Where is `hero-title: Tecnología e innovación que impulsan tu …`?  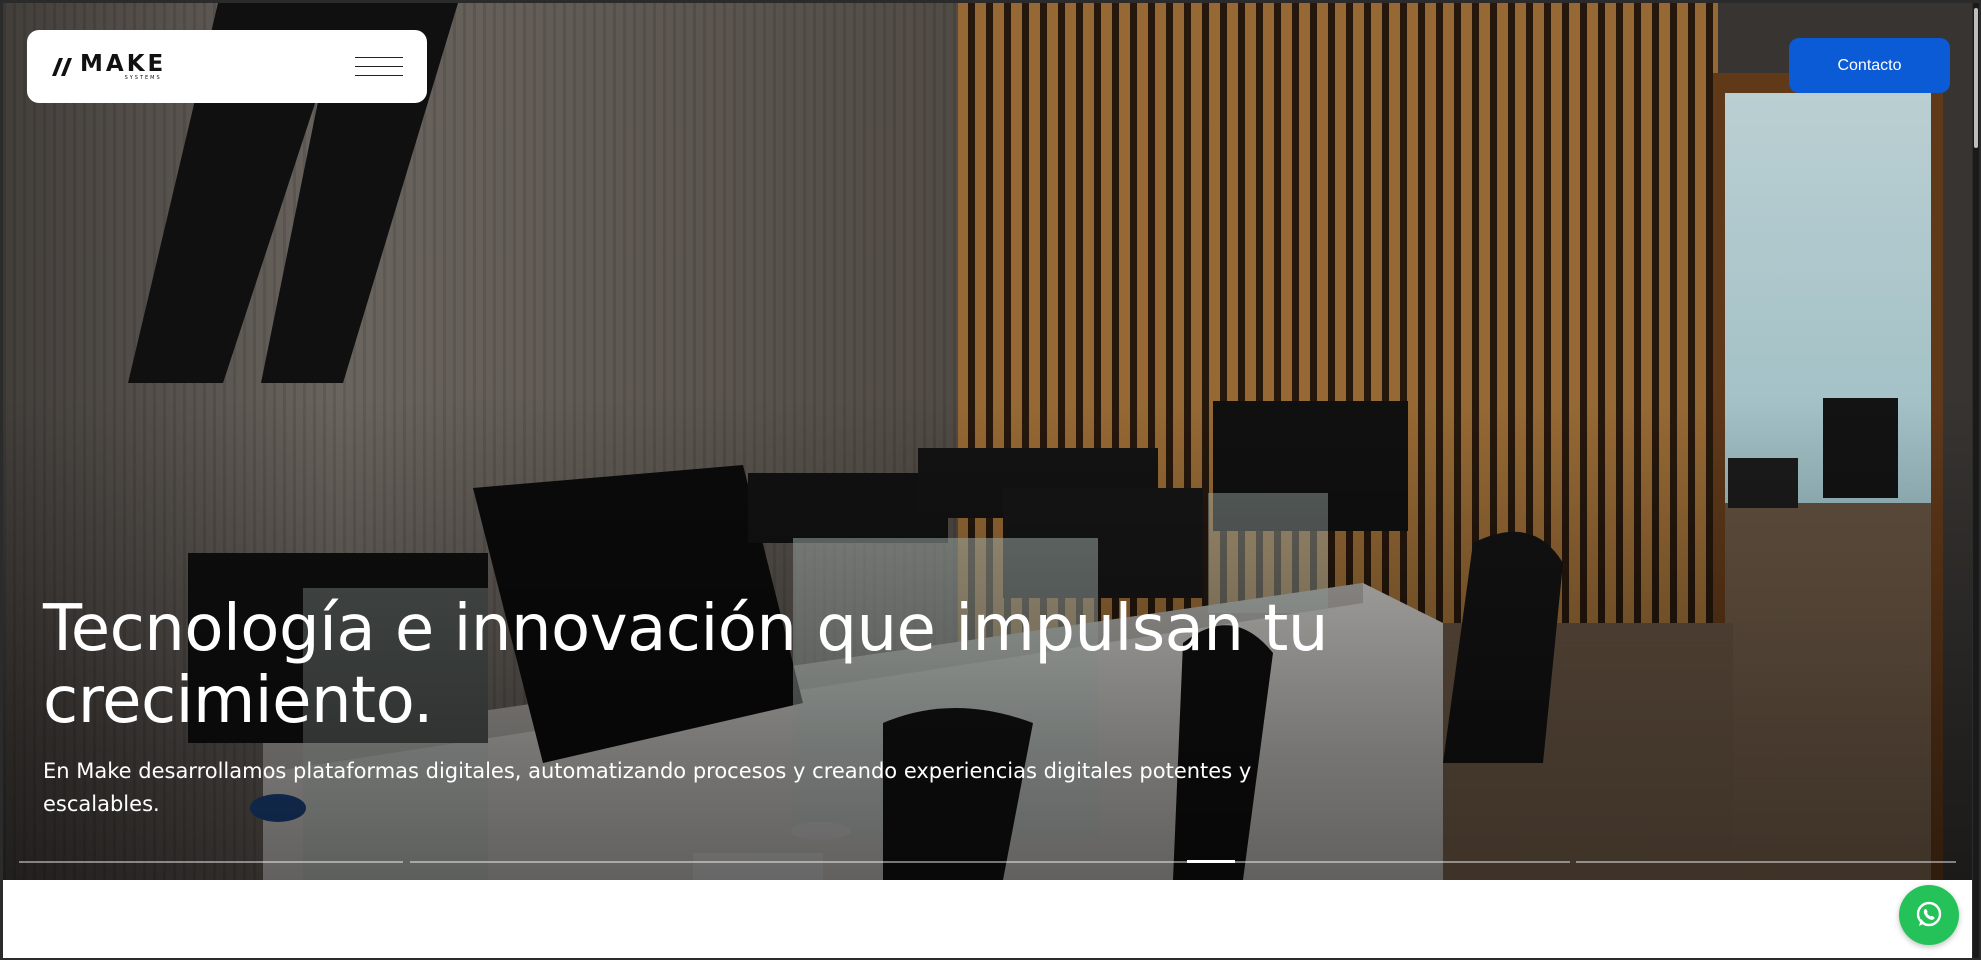 hero-title: Tecnología e innovación que impulsan tu … is located at coordinates (685, 665).